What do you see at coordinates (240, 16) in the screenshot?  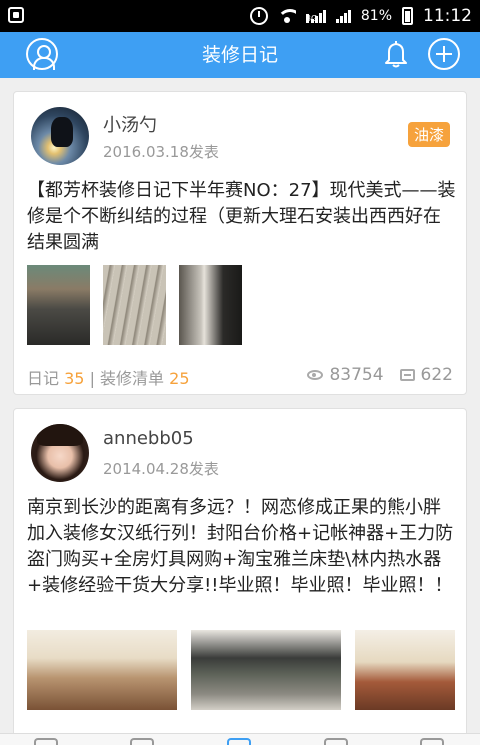 I see `status-bar: 3G 81% 11:12` at bounding box center [240, 16].